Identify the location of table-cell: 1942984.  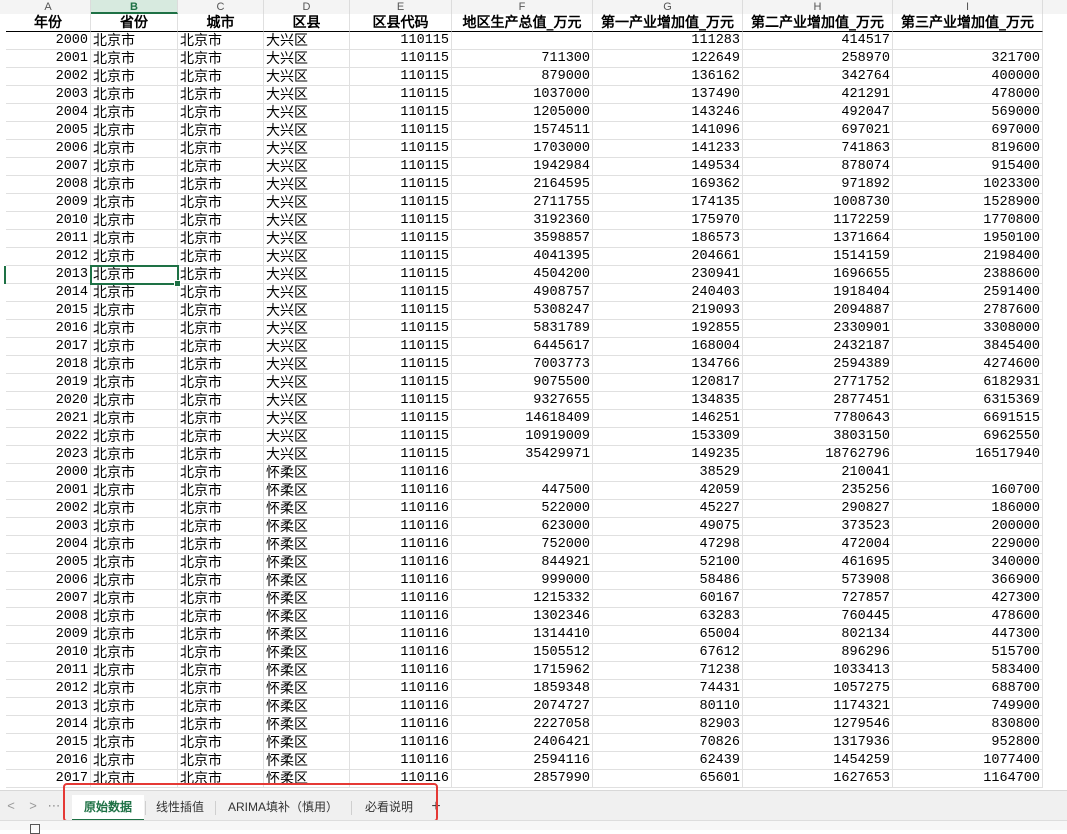
(522, 167).